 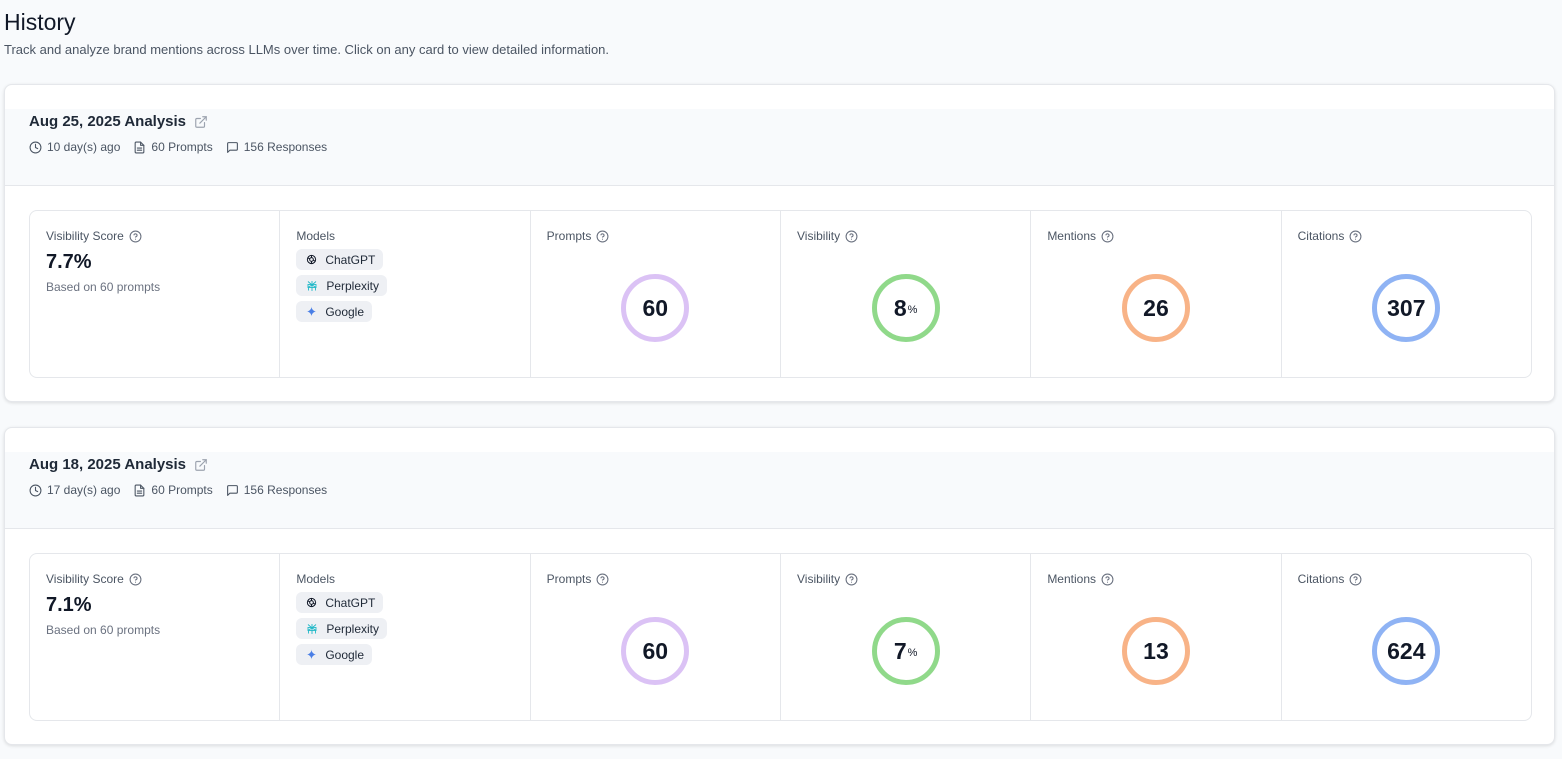 I want to click on visibility-ring: 8%, so click(x=905, y=308).